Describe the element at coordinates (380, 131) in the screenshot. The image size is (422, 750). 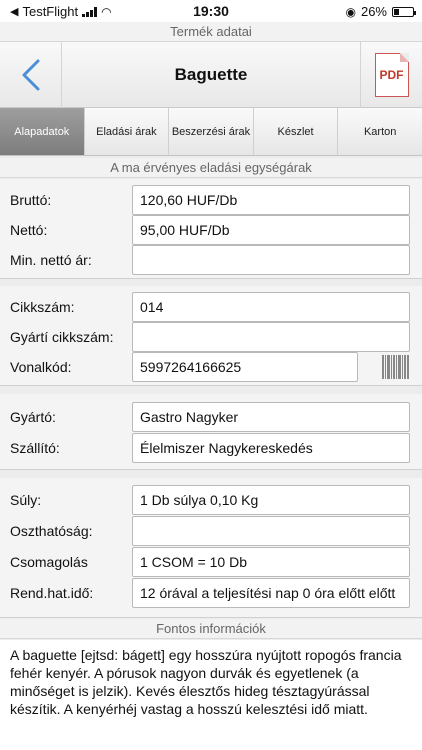
I see `tab-karton: Karton` at that location.